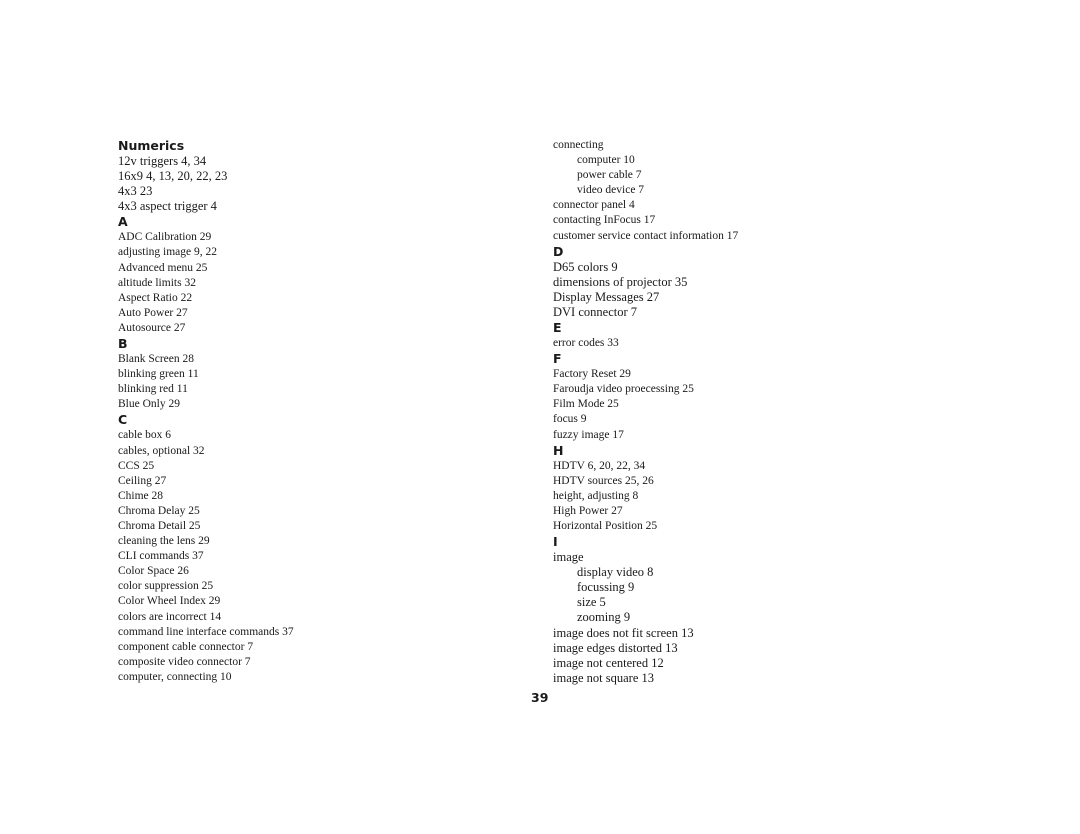 This screenshot has height=834, width=1080. What do you see at coordinates (596, 495) in the screenshot?
I see `index-entry: height, adjusting 8` at bounding box center [596, 495].